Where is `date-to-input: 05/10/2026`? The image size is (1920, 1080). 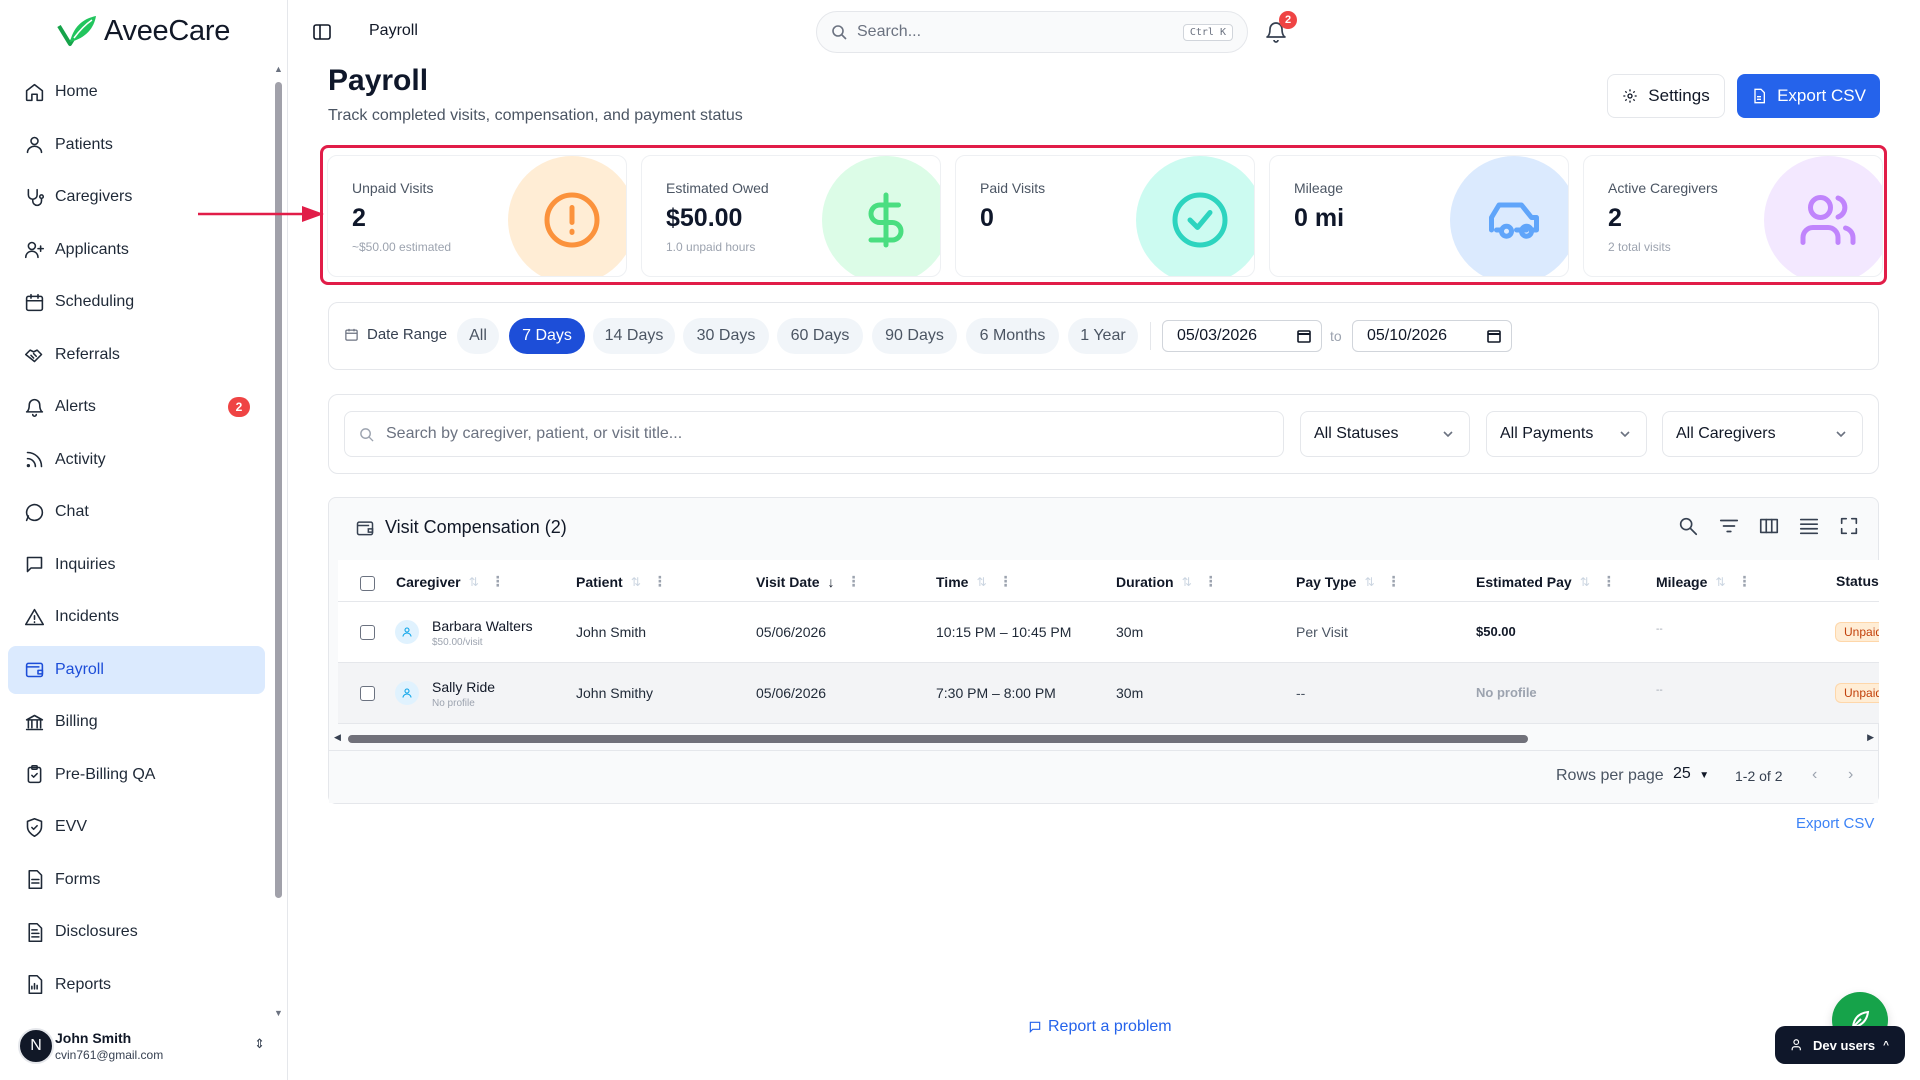
date-to-input: 05/10/2026 is located at coordinates (1432, 336).